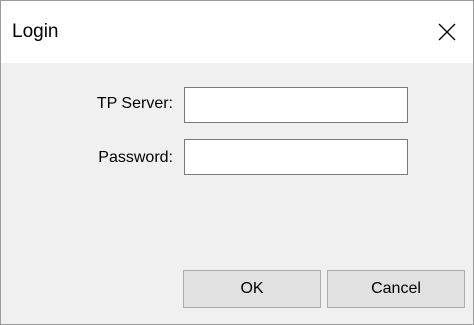  Describe the element at coordinates (296, 157) in the screenshot. I see `password-input` at that location.